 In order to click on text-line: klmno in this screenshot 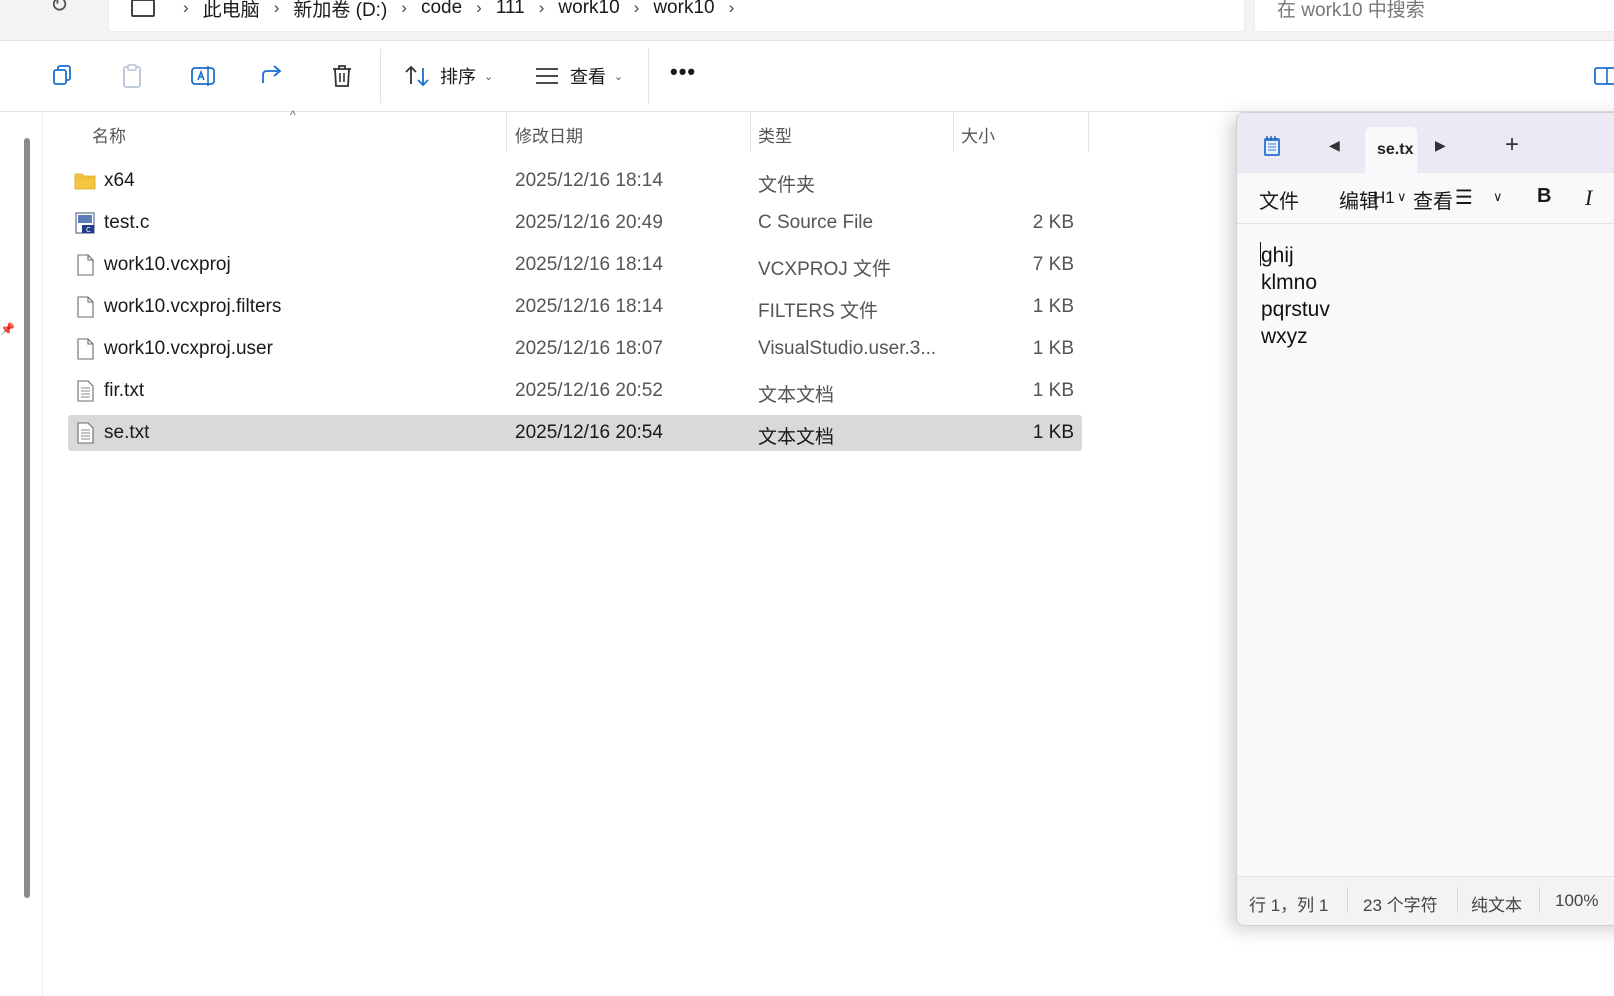, I will do `click(1289, 282)`.